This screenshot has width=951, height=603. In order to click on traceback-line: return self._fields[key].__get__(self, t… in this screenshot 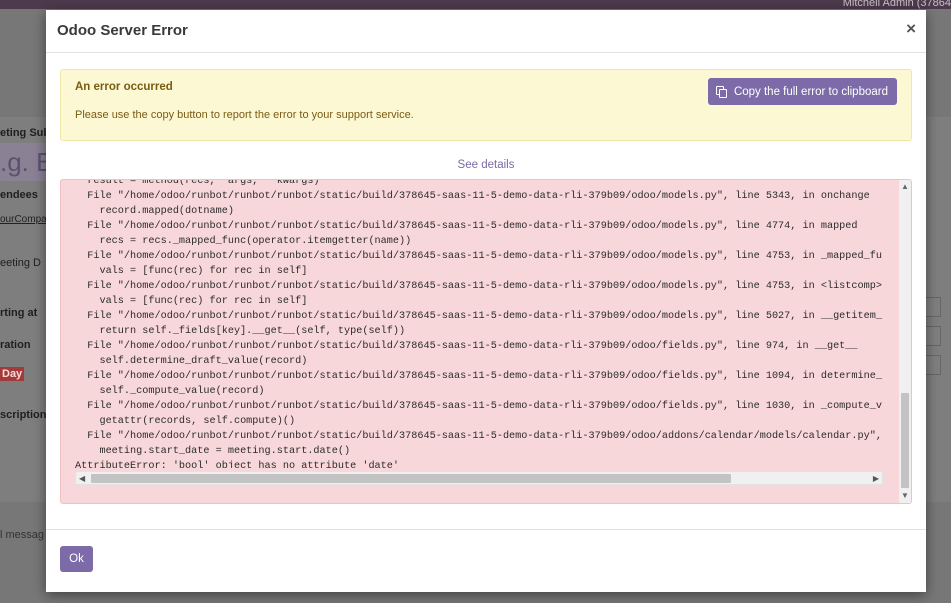, I will do `click(240, 331)`.